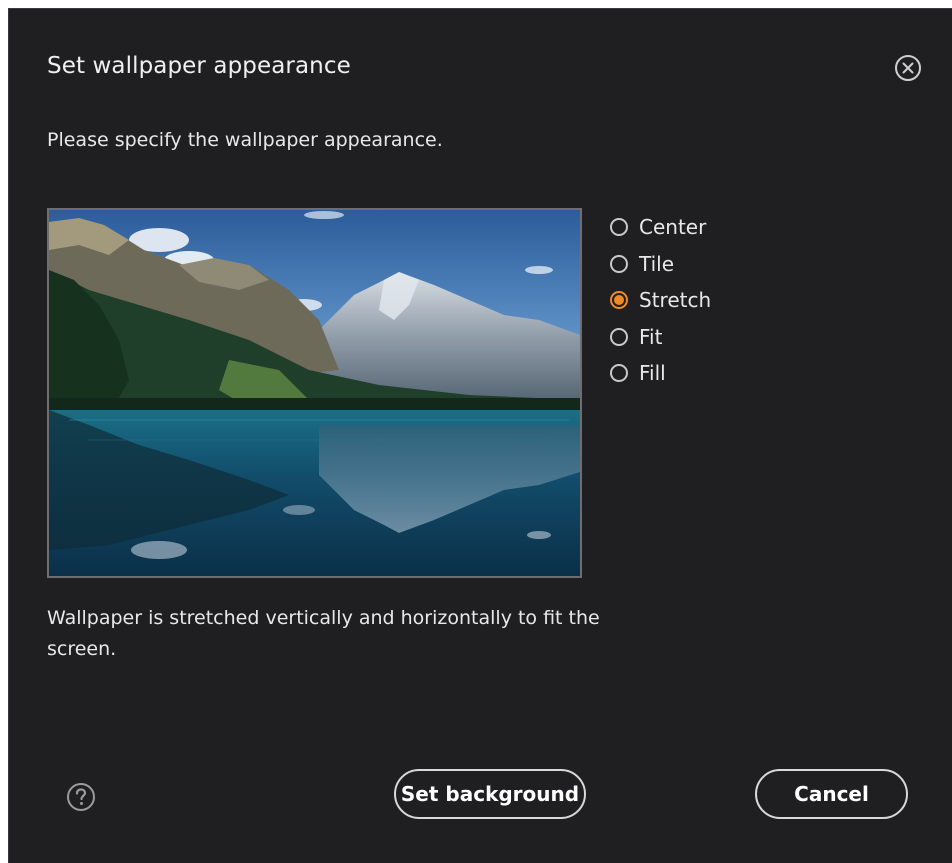  What do you see at coordinates (651, 336) in the screenshot?
I see `fit-label: Fit` at bounding box center [651, 336].